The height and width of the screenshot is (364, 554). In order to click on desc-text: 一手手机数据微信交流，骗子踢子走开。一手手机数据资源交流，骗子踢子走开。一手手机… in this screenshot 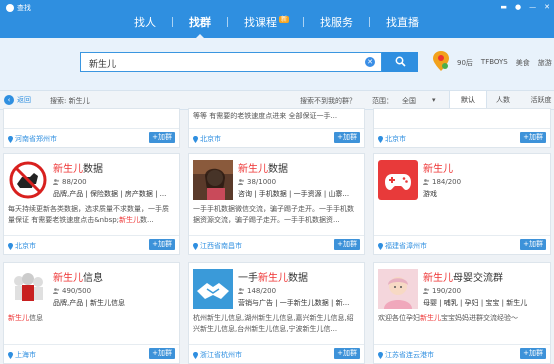, I will do `click(273, 214)`.